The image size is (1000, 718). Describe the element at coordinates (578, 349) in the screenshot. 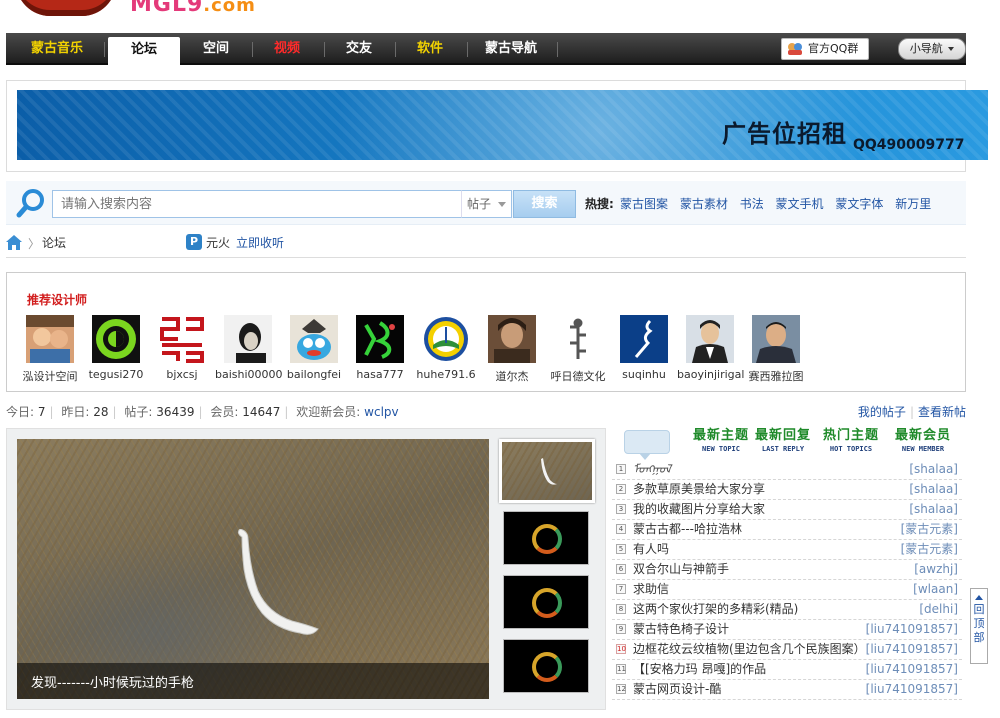

I see `designer-item: 呼日德文化` at that location.